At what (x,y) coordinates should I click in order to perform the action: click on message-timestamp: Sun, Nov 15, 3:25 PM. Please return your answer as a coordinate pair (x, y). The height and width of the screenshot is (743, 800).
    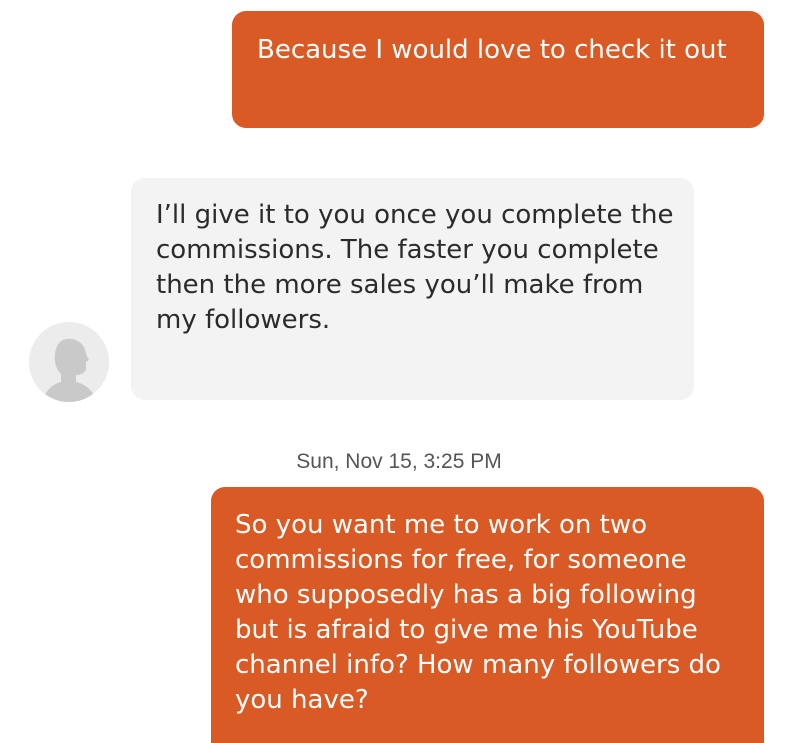
    Looking at the image, I should click on (399, 461).